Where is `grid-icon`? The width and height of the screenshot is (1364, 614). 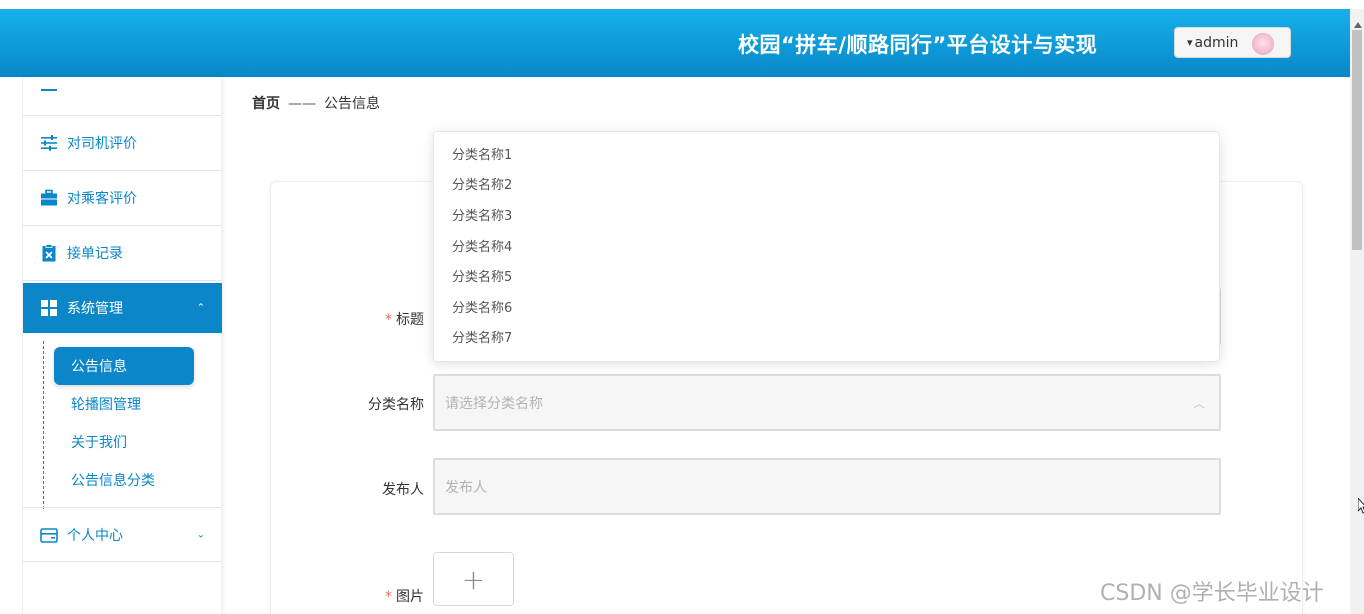 grid-icon is located at coordinates (49, 308).